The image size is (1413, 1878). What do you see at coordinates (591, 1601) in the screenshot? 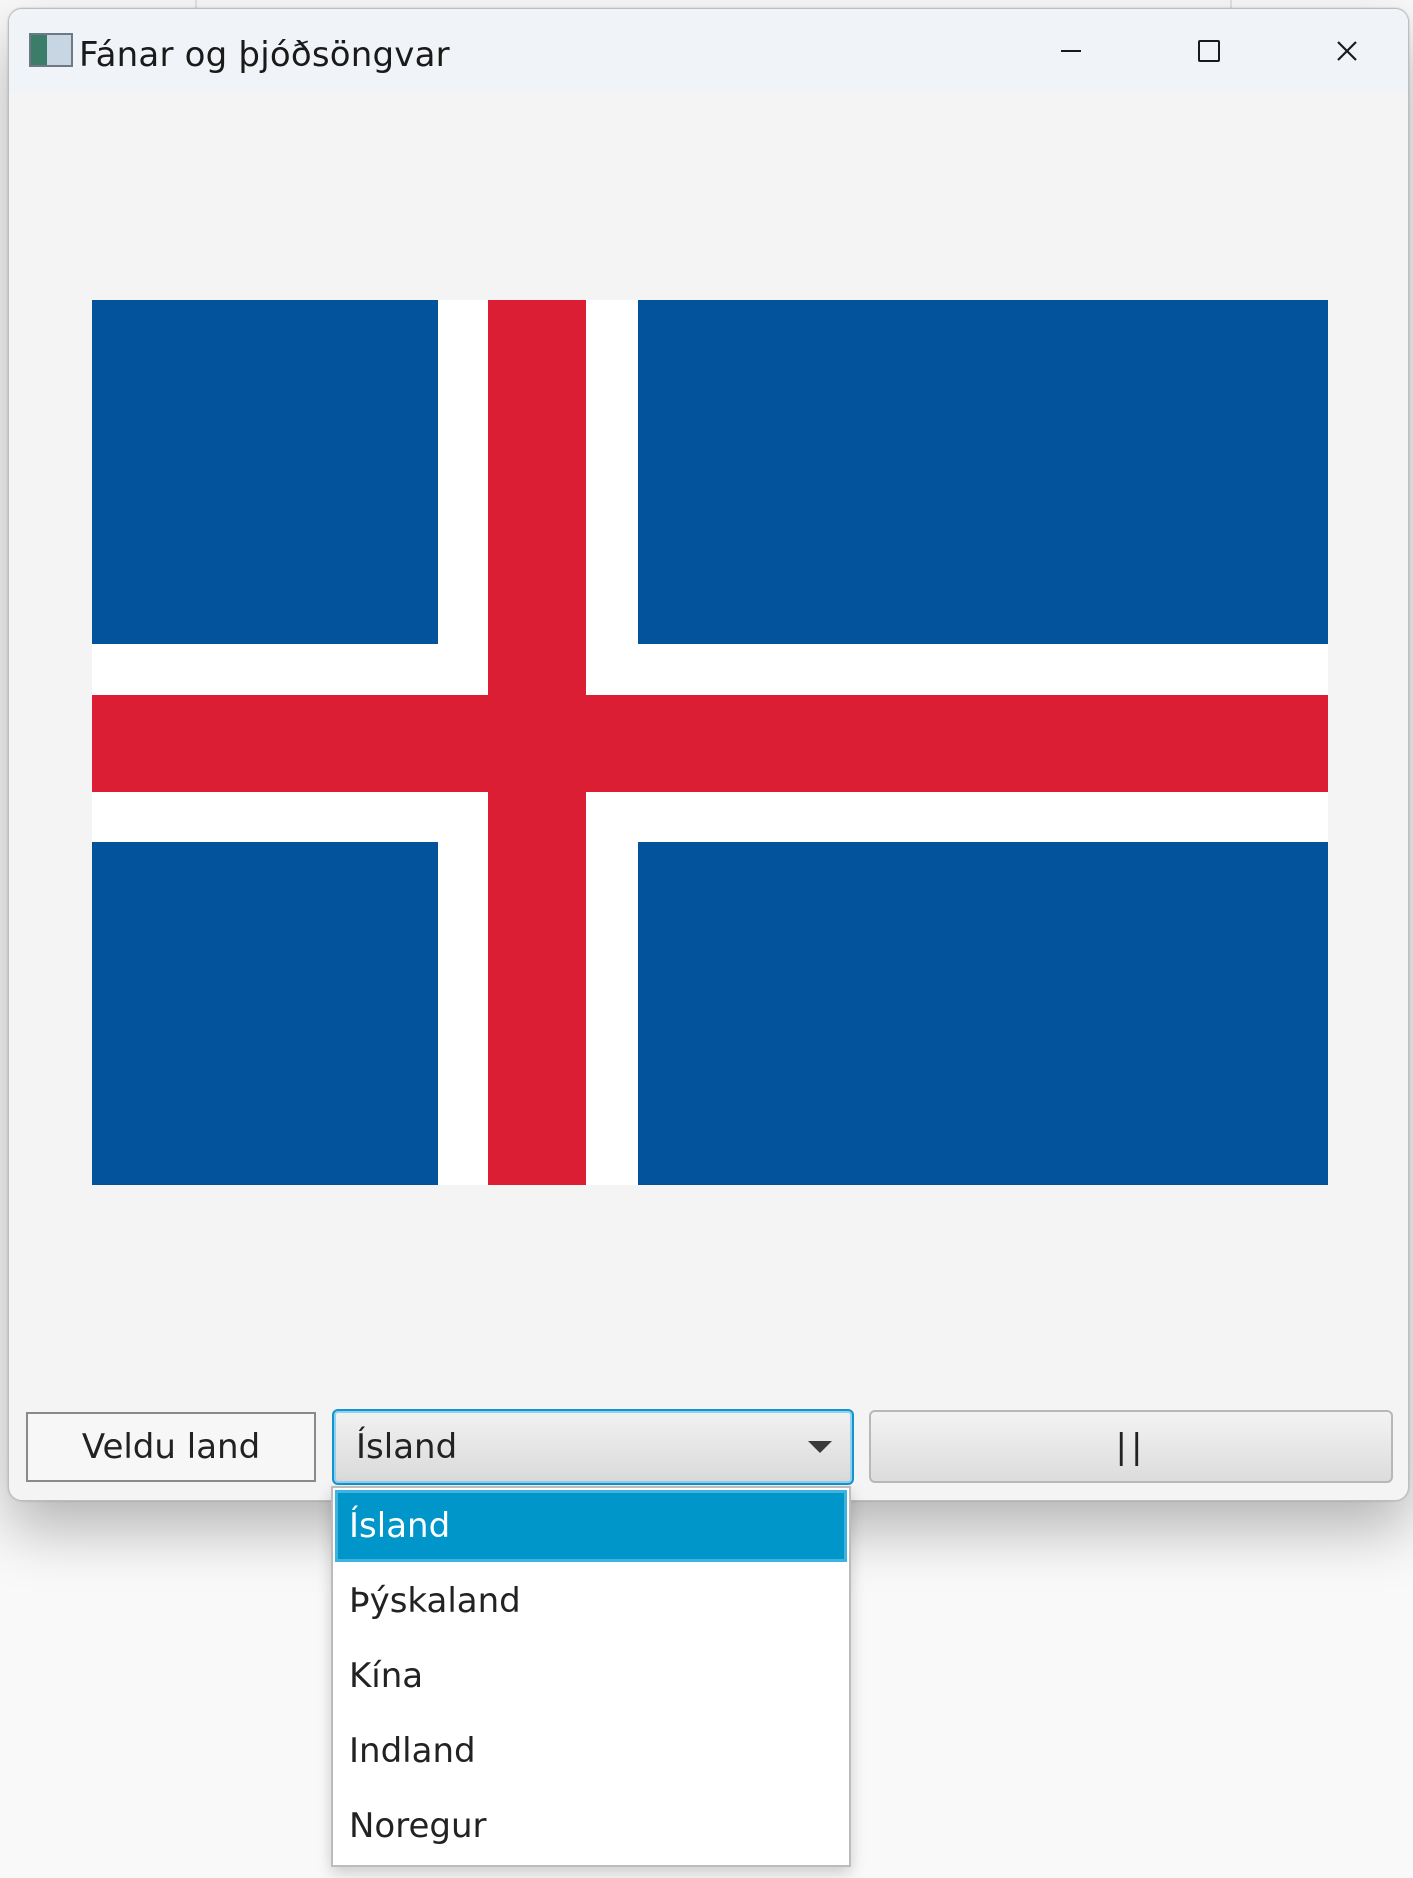
I see `dropdown-option: Þýskaland` at bounding box center [591, 1601].